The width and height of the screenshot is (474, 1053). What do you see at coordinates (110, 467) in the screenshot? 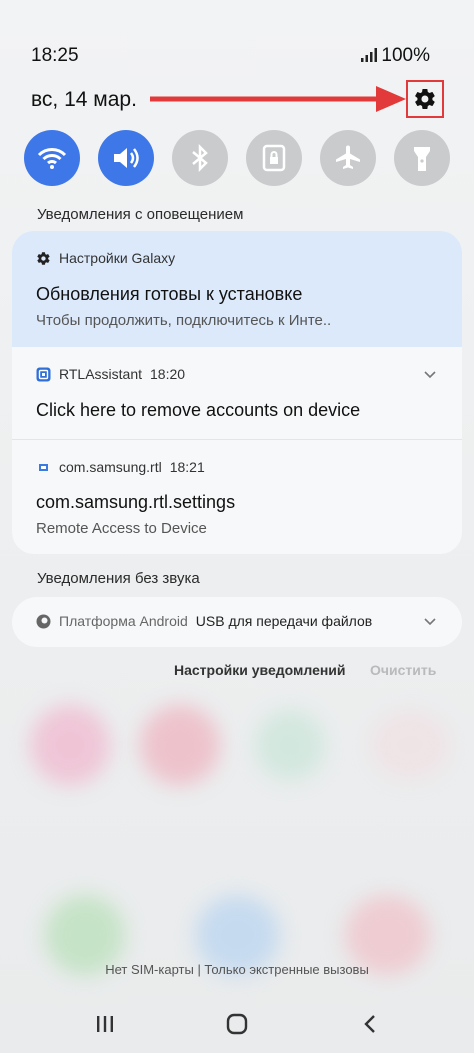
I see `notification-app-name: com.samsung.rtl` at bounding box center [110, 467].